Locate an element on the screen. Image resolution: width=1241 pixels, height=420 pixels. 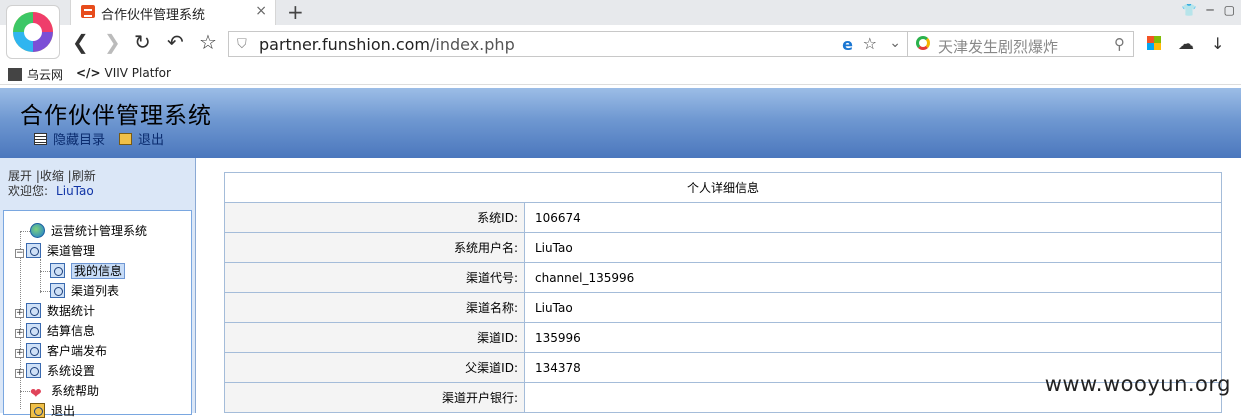
table-row: 渠道名称: LiuTao is located at coordinates (723, 307).